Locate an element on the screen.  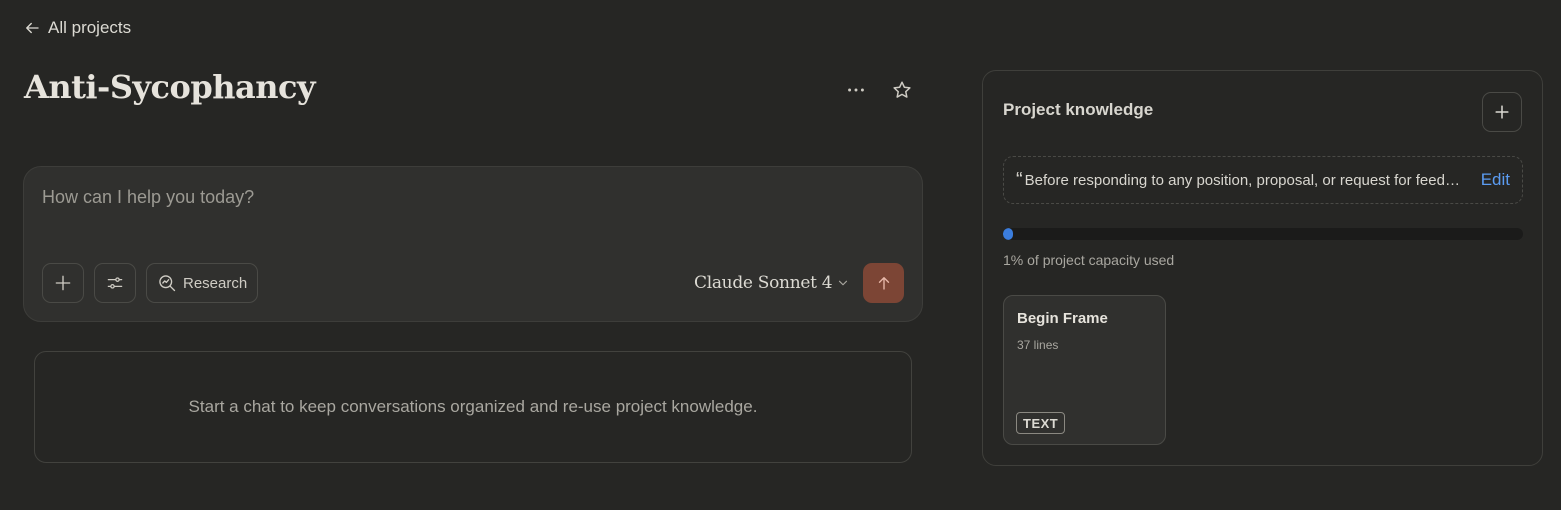
send-button is located at coordinates (883, 283).